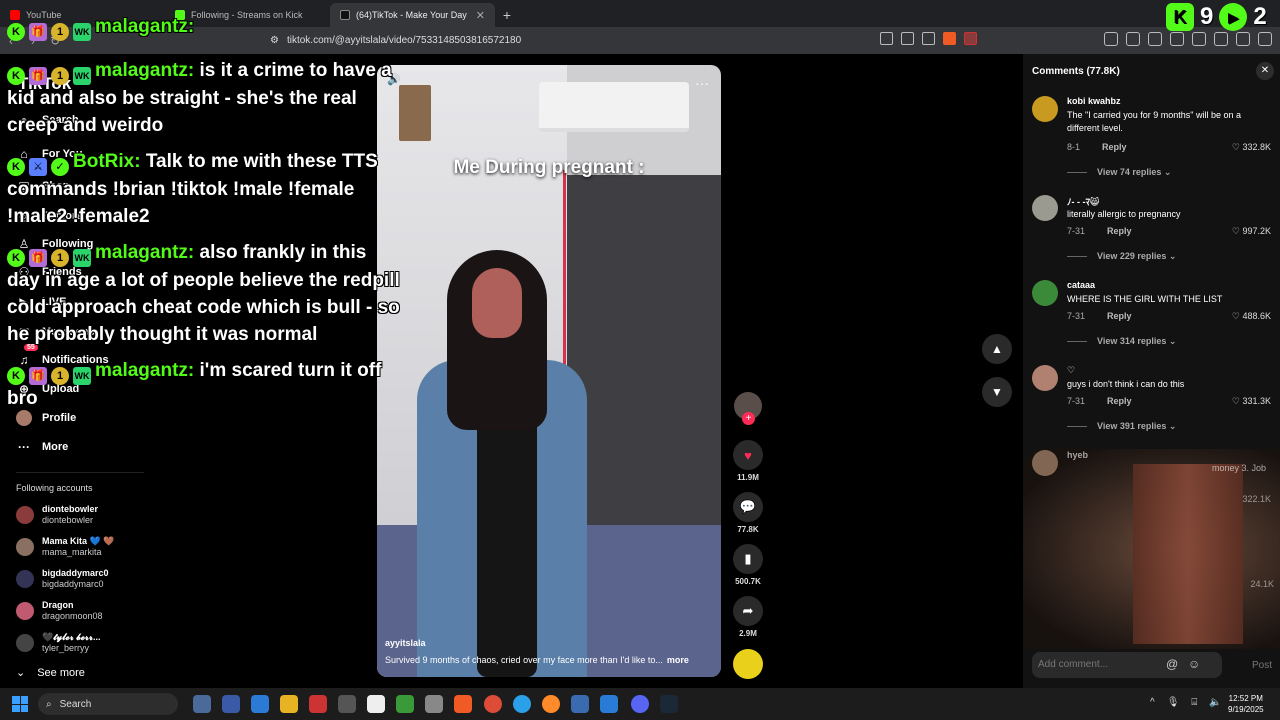  I want to click on following-account: 🖤𝓽𝔂𝓵𝓮𝓻 𝓫𝓮𝓻𝓻... tyler_berryy, so click(58, 643).